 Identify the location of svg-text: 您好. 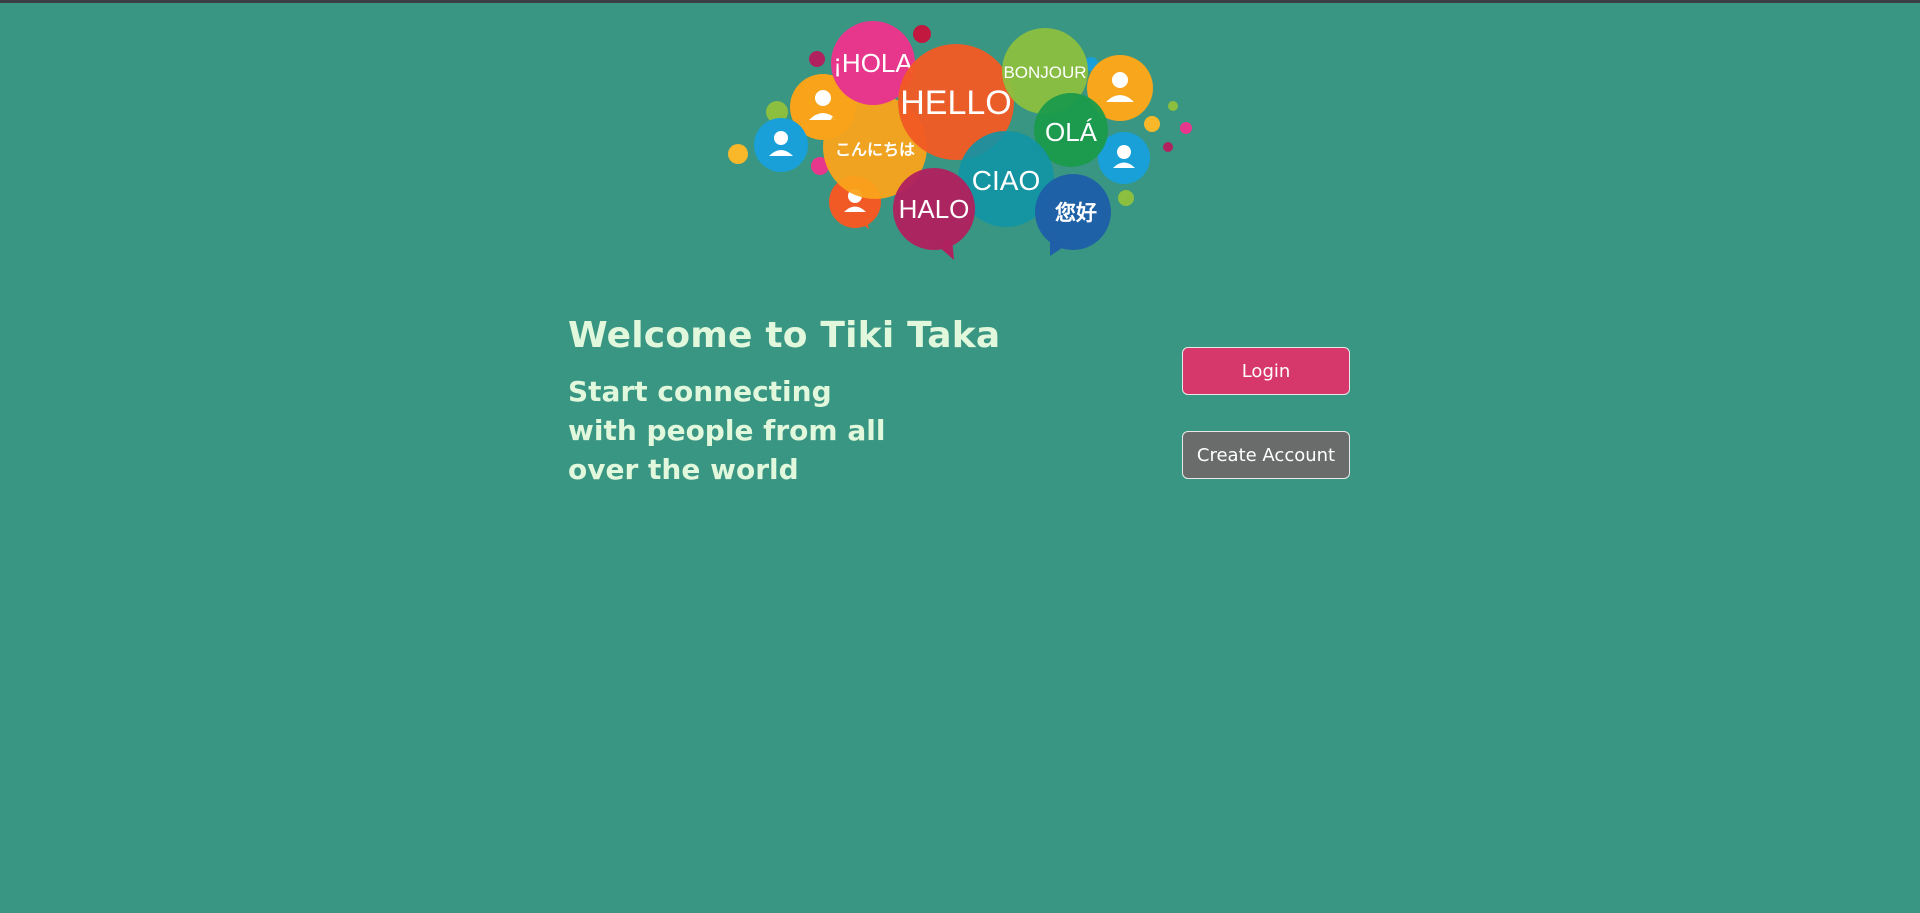
(1076, 213).